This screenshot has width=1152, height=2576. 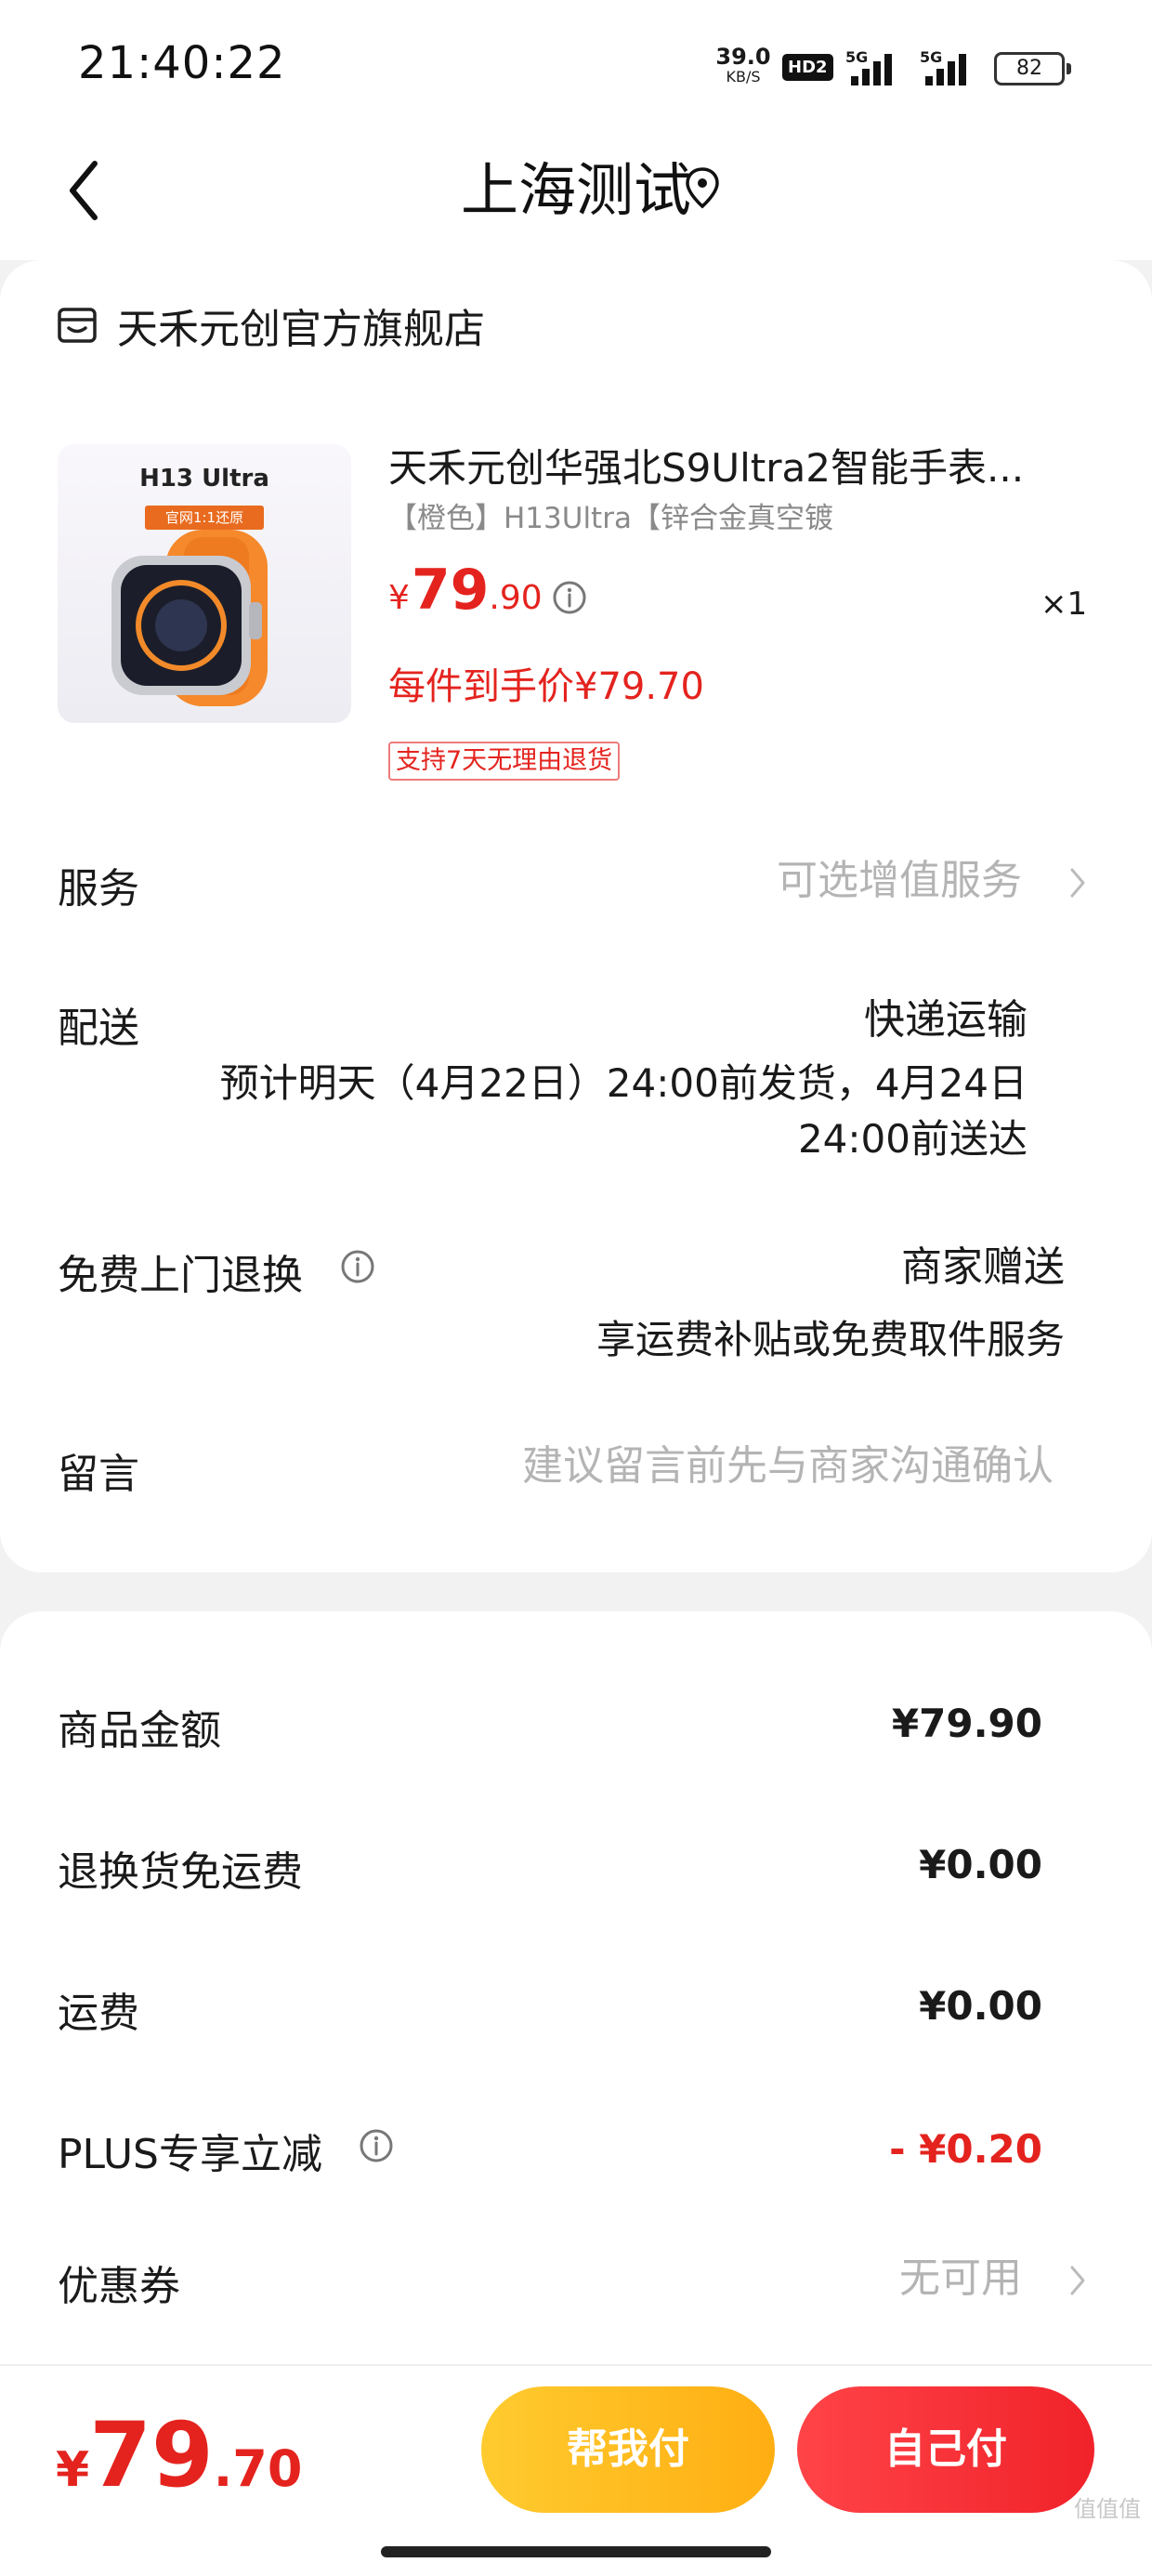 I want to click on sim1-network-label: 5G, so click(x=857, y=57).